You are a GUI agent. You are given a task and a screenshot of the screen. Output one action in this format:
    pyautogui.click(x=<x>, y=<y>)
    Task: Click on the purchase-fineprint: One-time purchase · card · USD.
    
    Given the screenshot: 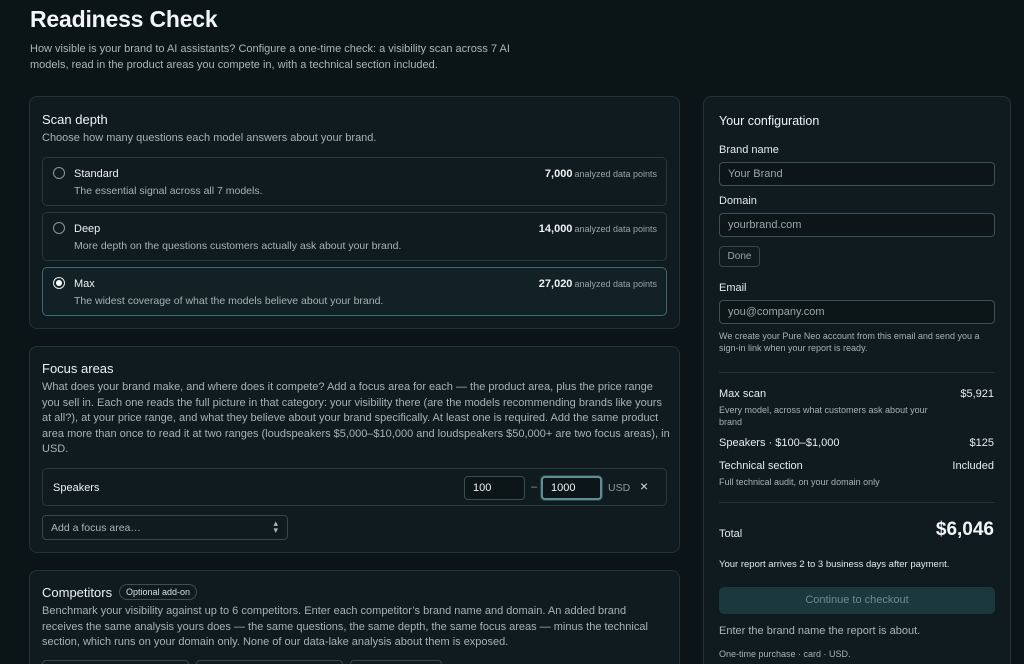 What is the action you would take?
    pyautogui.click(x=785, y=654)
    